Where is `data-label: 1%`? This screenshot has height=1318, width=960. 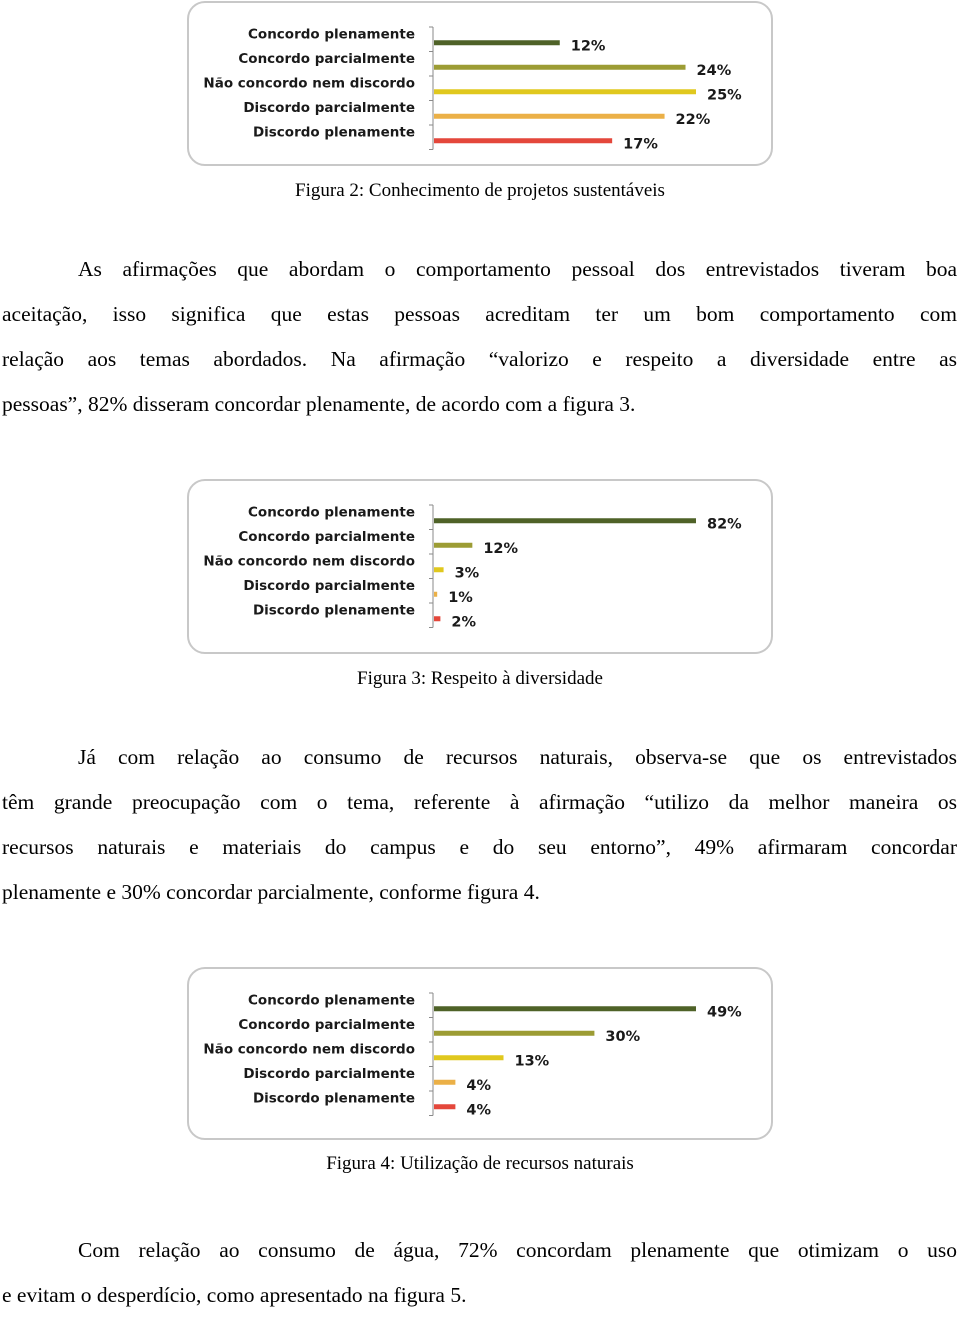 data-label: 1% is located at coordinates (460, 598).